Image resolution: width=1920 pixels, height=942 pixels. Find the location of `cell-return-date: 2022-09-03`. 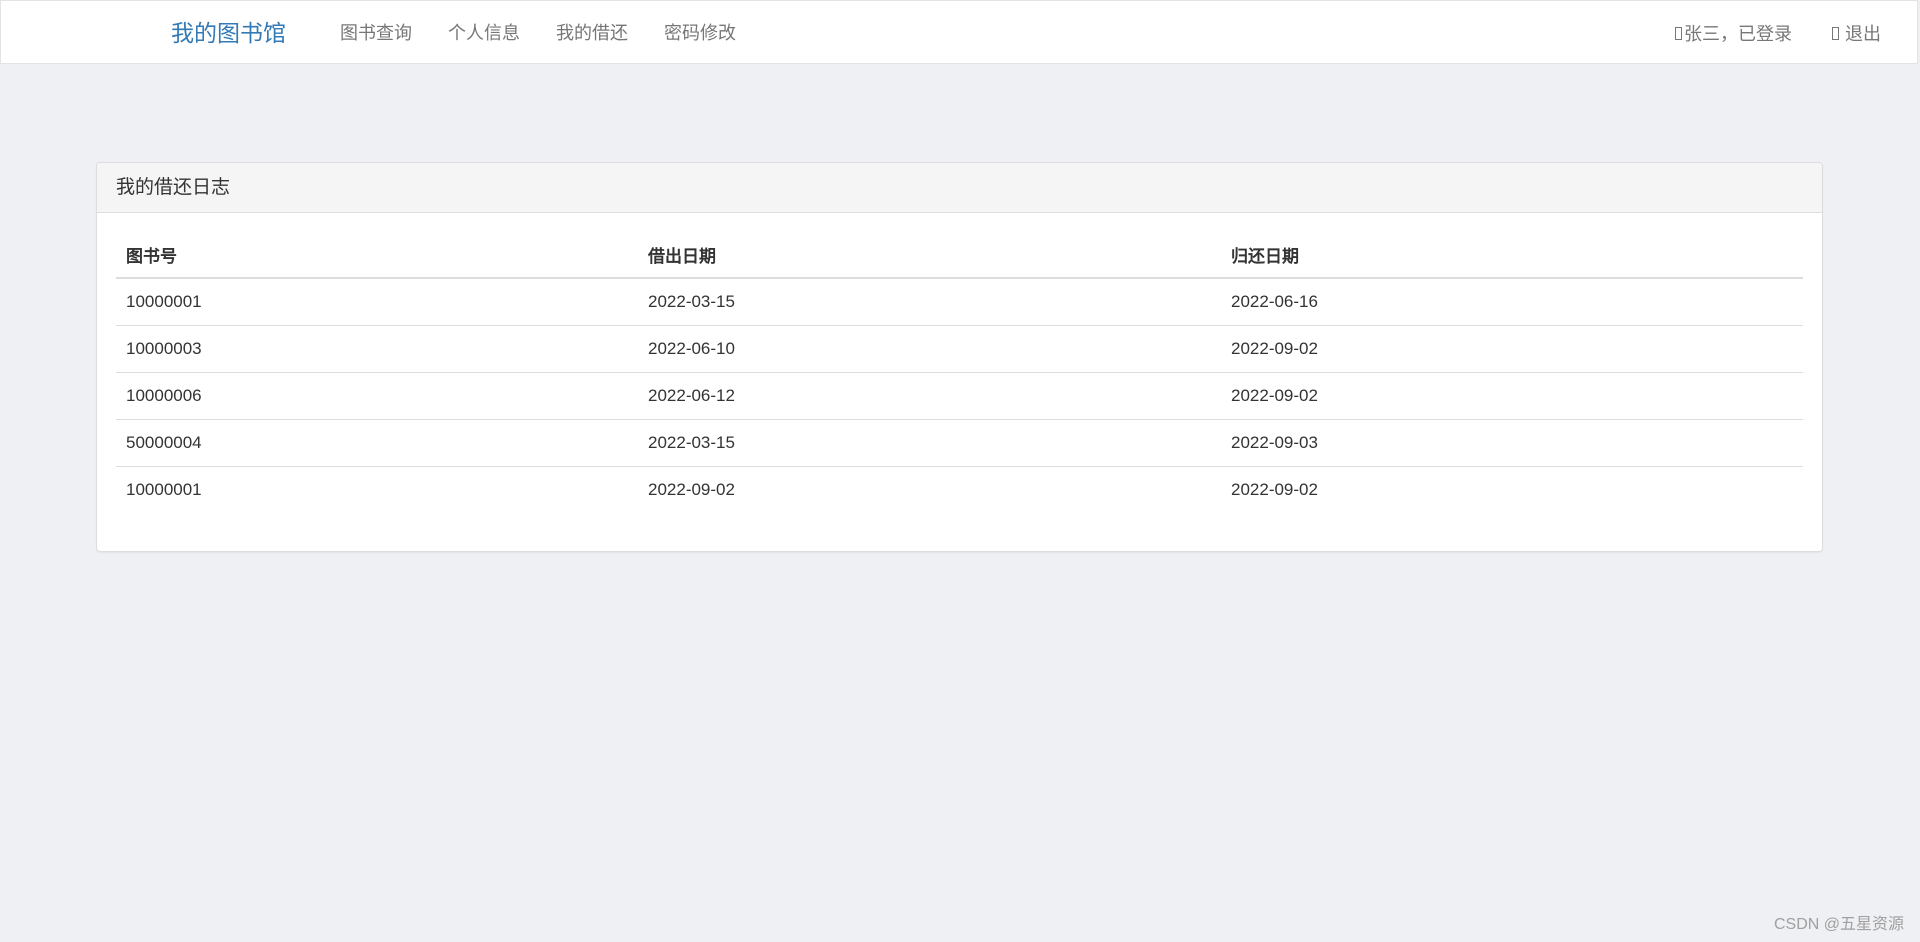

cell-return-date: 2022-09-03 is located at coordinates (1512, 443).